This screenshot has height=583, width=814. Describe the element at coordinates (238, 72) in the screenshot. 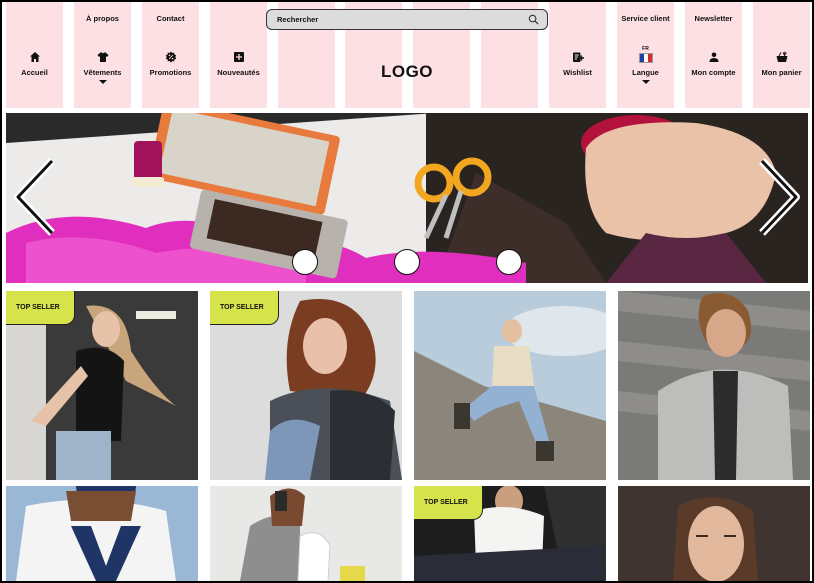

I see `nav-new-label: Nouveautés` at that location.